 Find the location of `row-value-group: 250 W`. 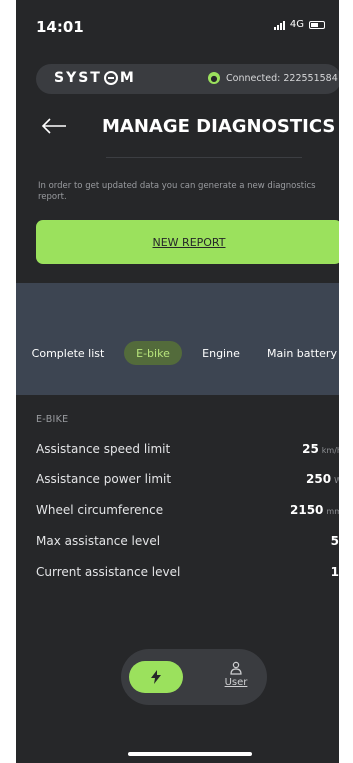

row-value-group: 250 W is located at coordinates (322, 477).